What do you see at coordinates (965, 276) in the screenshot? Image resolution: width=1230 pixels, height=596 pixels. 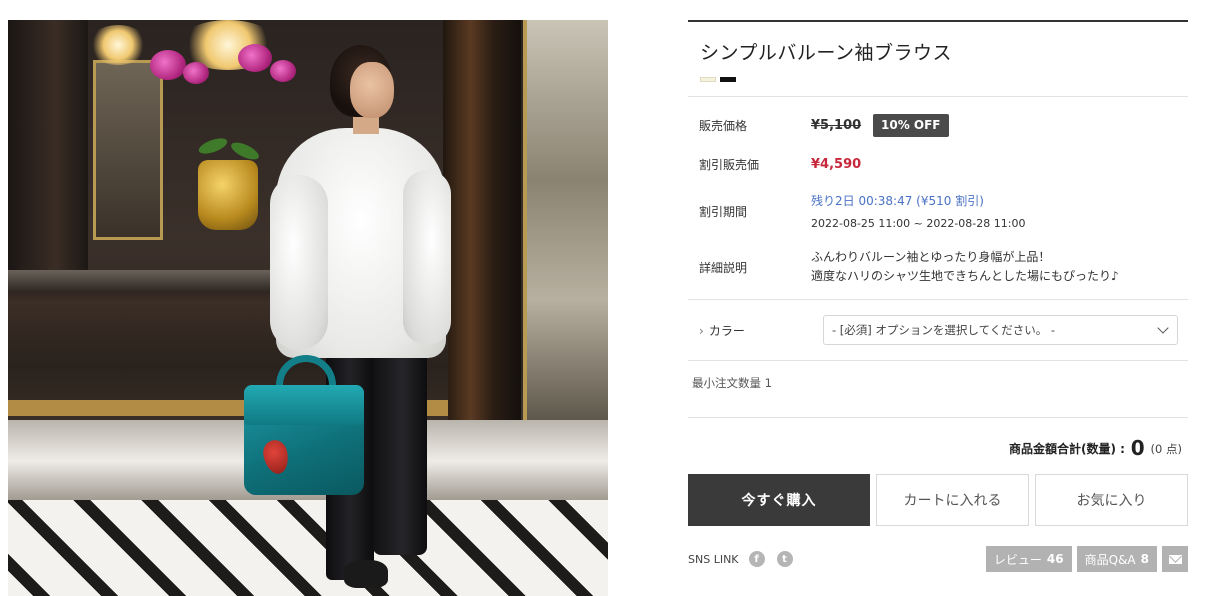 I see `description-line: 適度なハリのシャツ生地できちんとした場にもぴったり♪` at bounding box center [965, 276].